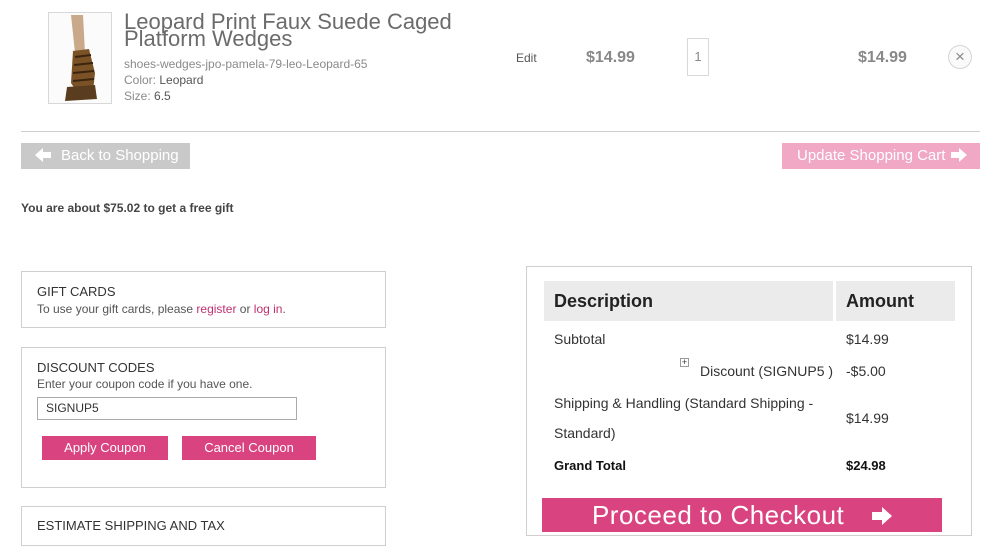  Describe the element at coordinates (105, 448) in the screenshot. I see `apply-coupon-button: Apply Coupon` at that location.